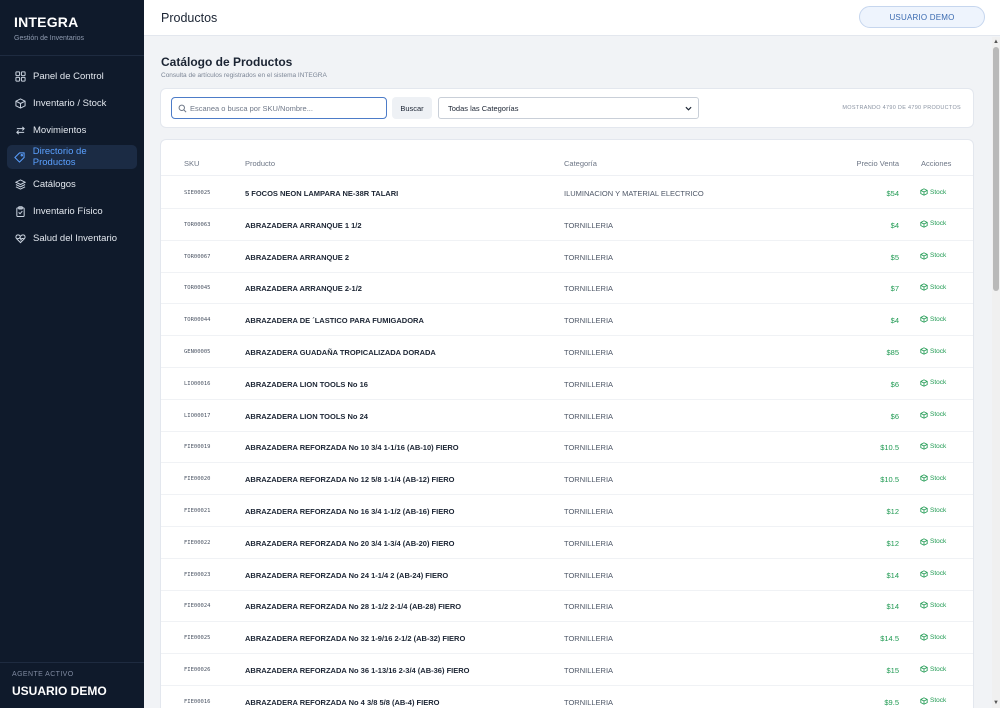 The width and height of the screenshot is (1000, 708). Describe the element at coordinates (285, 108) in the screenshot. I see `search-input` at that location.